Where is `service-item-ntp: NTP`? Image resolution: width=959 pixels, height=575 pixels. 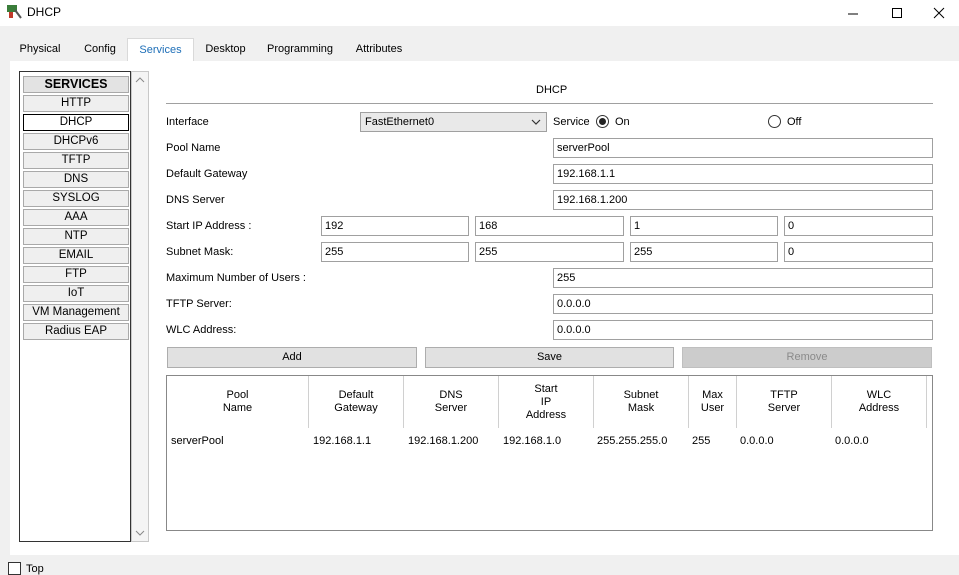
service-item-ntp: NTP is located at coordinates (76, 236).